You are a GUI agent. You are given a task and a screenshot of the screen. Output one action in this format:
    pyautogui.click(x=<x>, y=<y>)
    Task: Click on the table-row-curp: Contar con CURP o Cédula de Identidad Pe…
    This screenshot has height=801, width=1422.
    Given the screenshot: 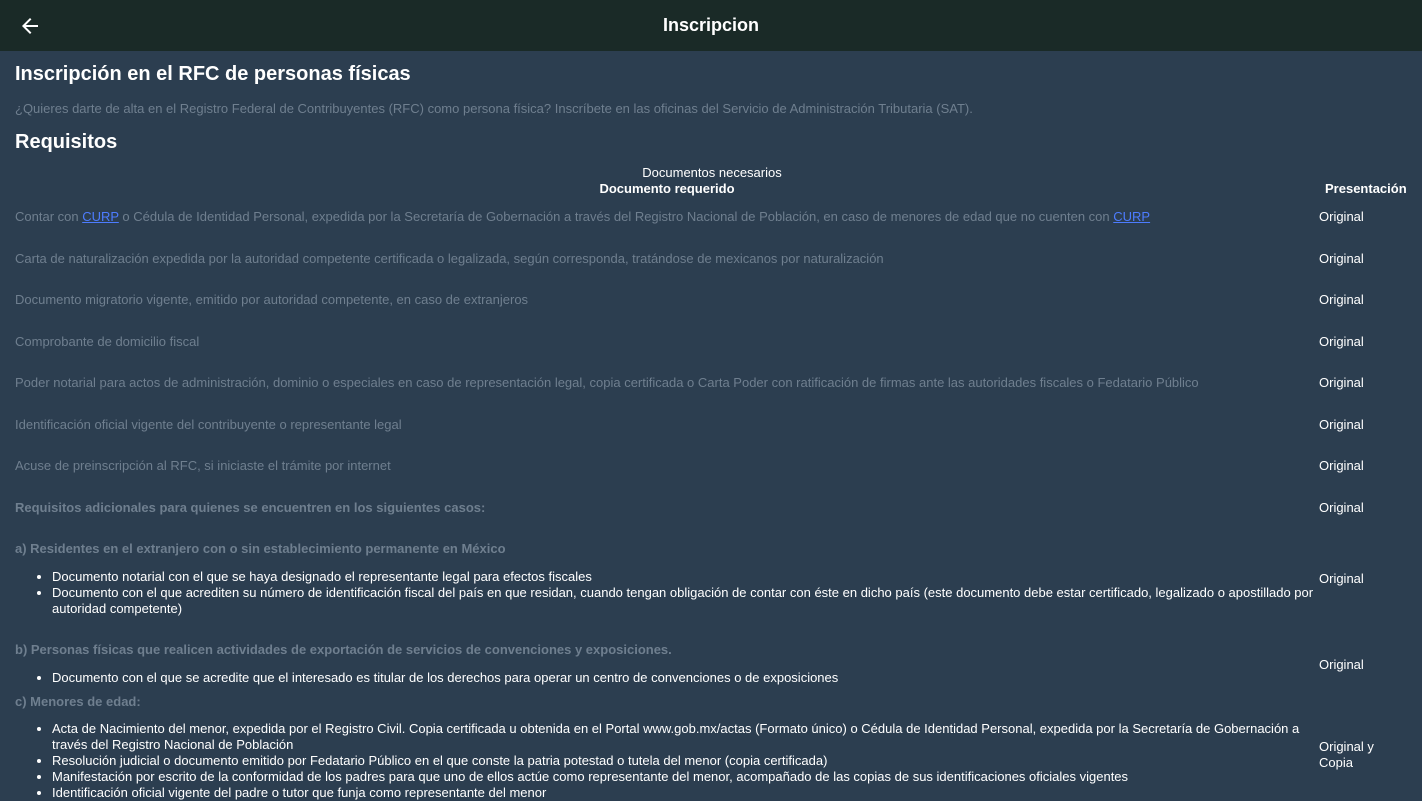 What is the action you would take?
    pyautogui.click(x=582, y=216)
    